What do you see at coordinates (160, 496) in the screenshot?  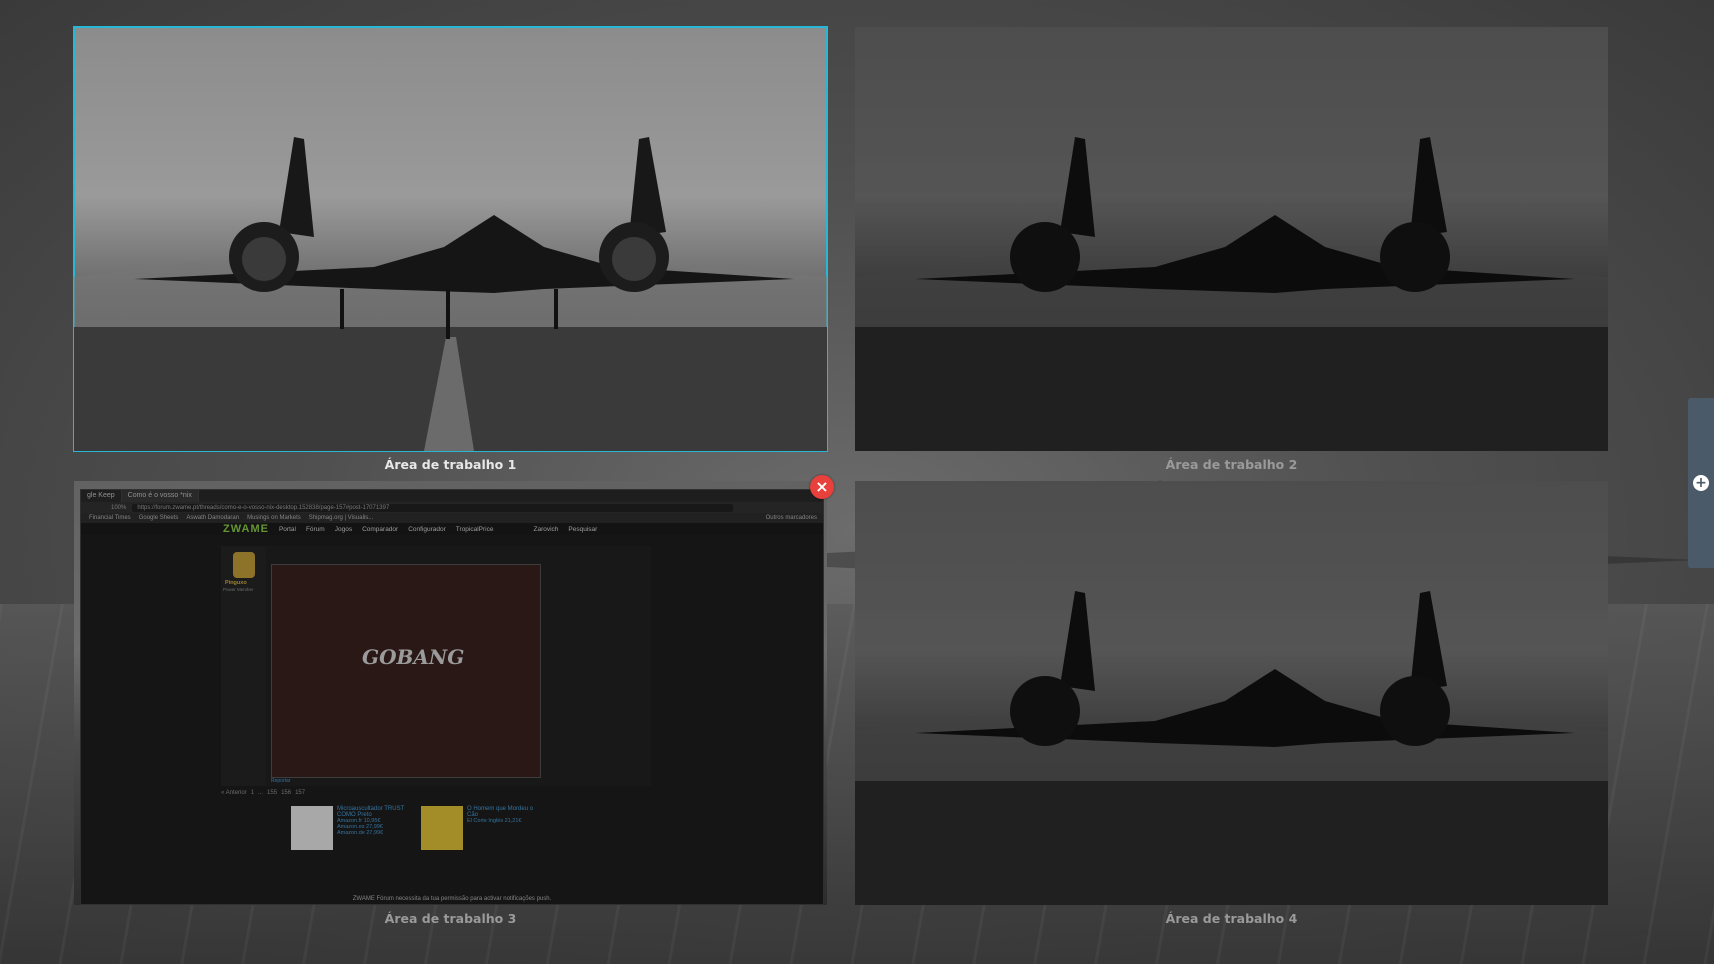 I see `browser-tab-active: Como é o vosso *nix` at bounding box center [160, 496].